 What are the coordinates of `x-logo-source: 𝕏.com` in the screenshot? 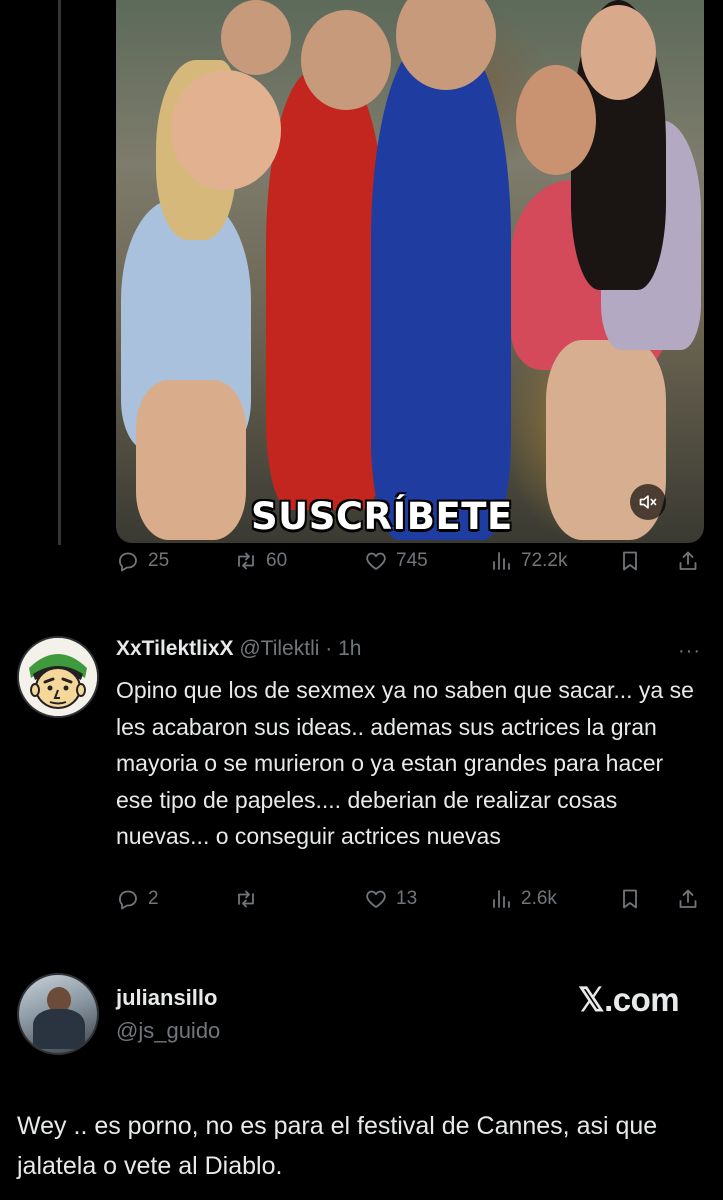 It's located at (629, 999).